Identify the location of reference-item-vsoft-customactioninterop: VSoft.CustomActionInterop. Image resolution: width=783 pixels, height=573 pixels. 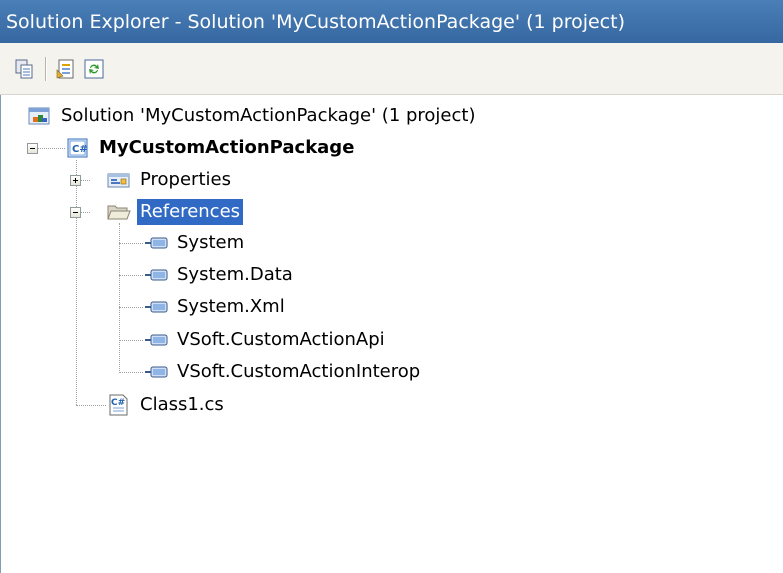
(283, 372).